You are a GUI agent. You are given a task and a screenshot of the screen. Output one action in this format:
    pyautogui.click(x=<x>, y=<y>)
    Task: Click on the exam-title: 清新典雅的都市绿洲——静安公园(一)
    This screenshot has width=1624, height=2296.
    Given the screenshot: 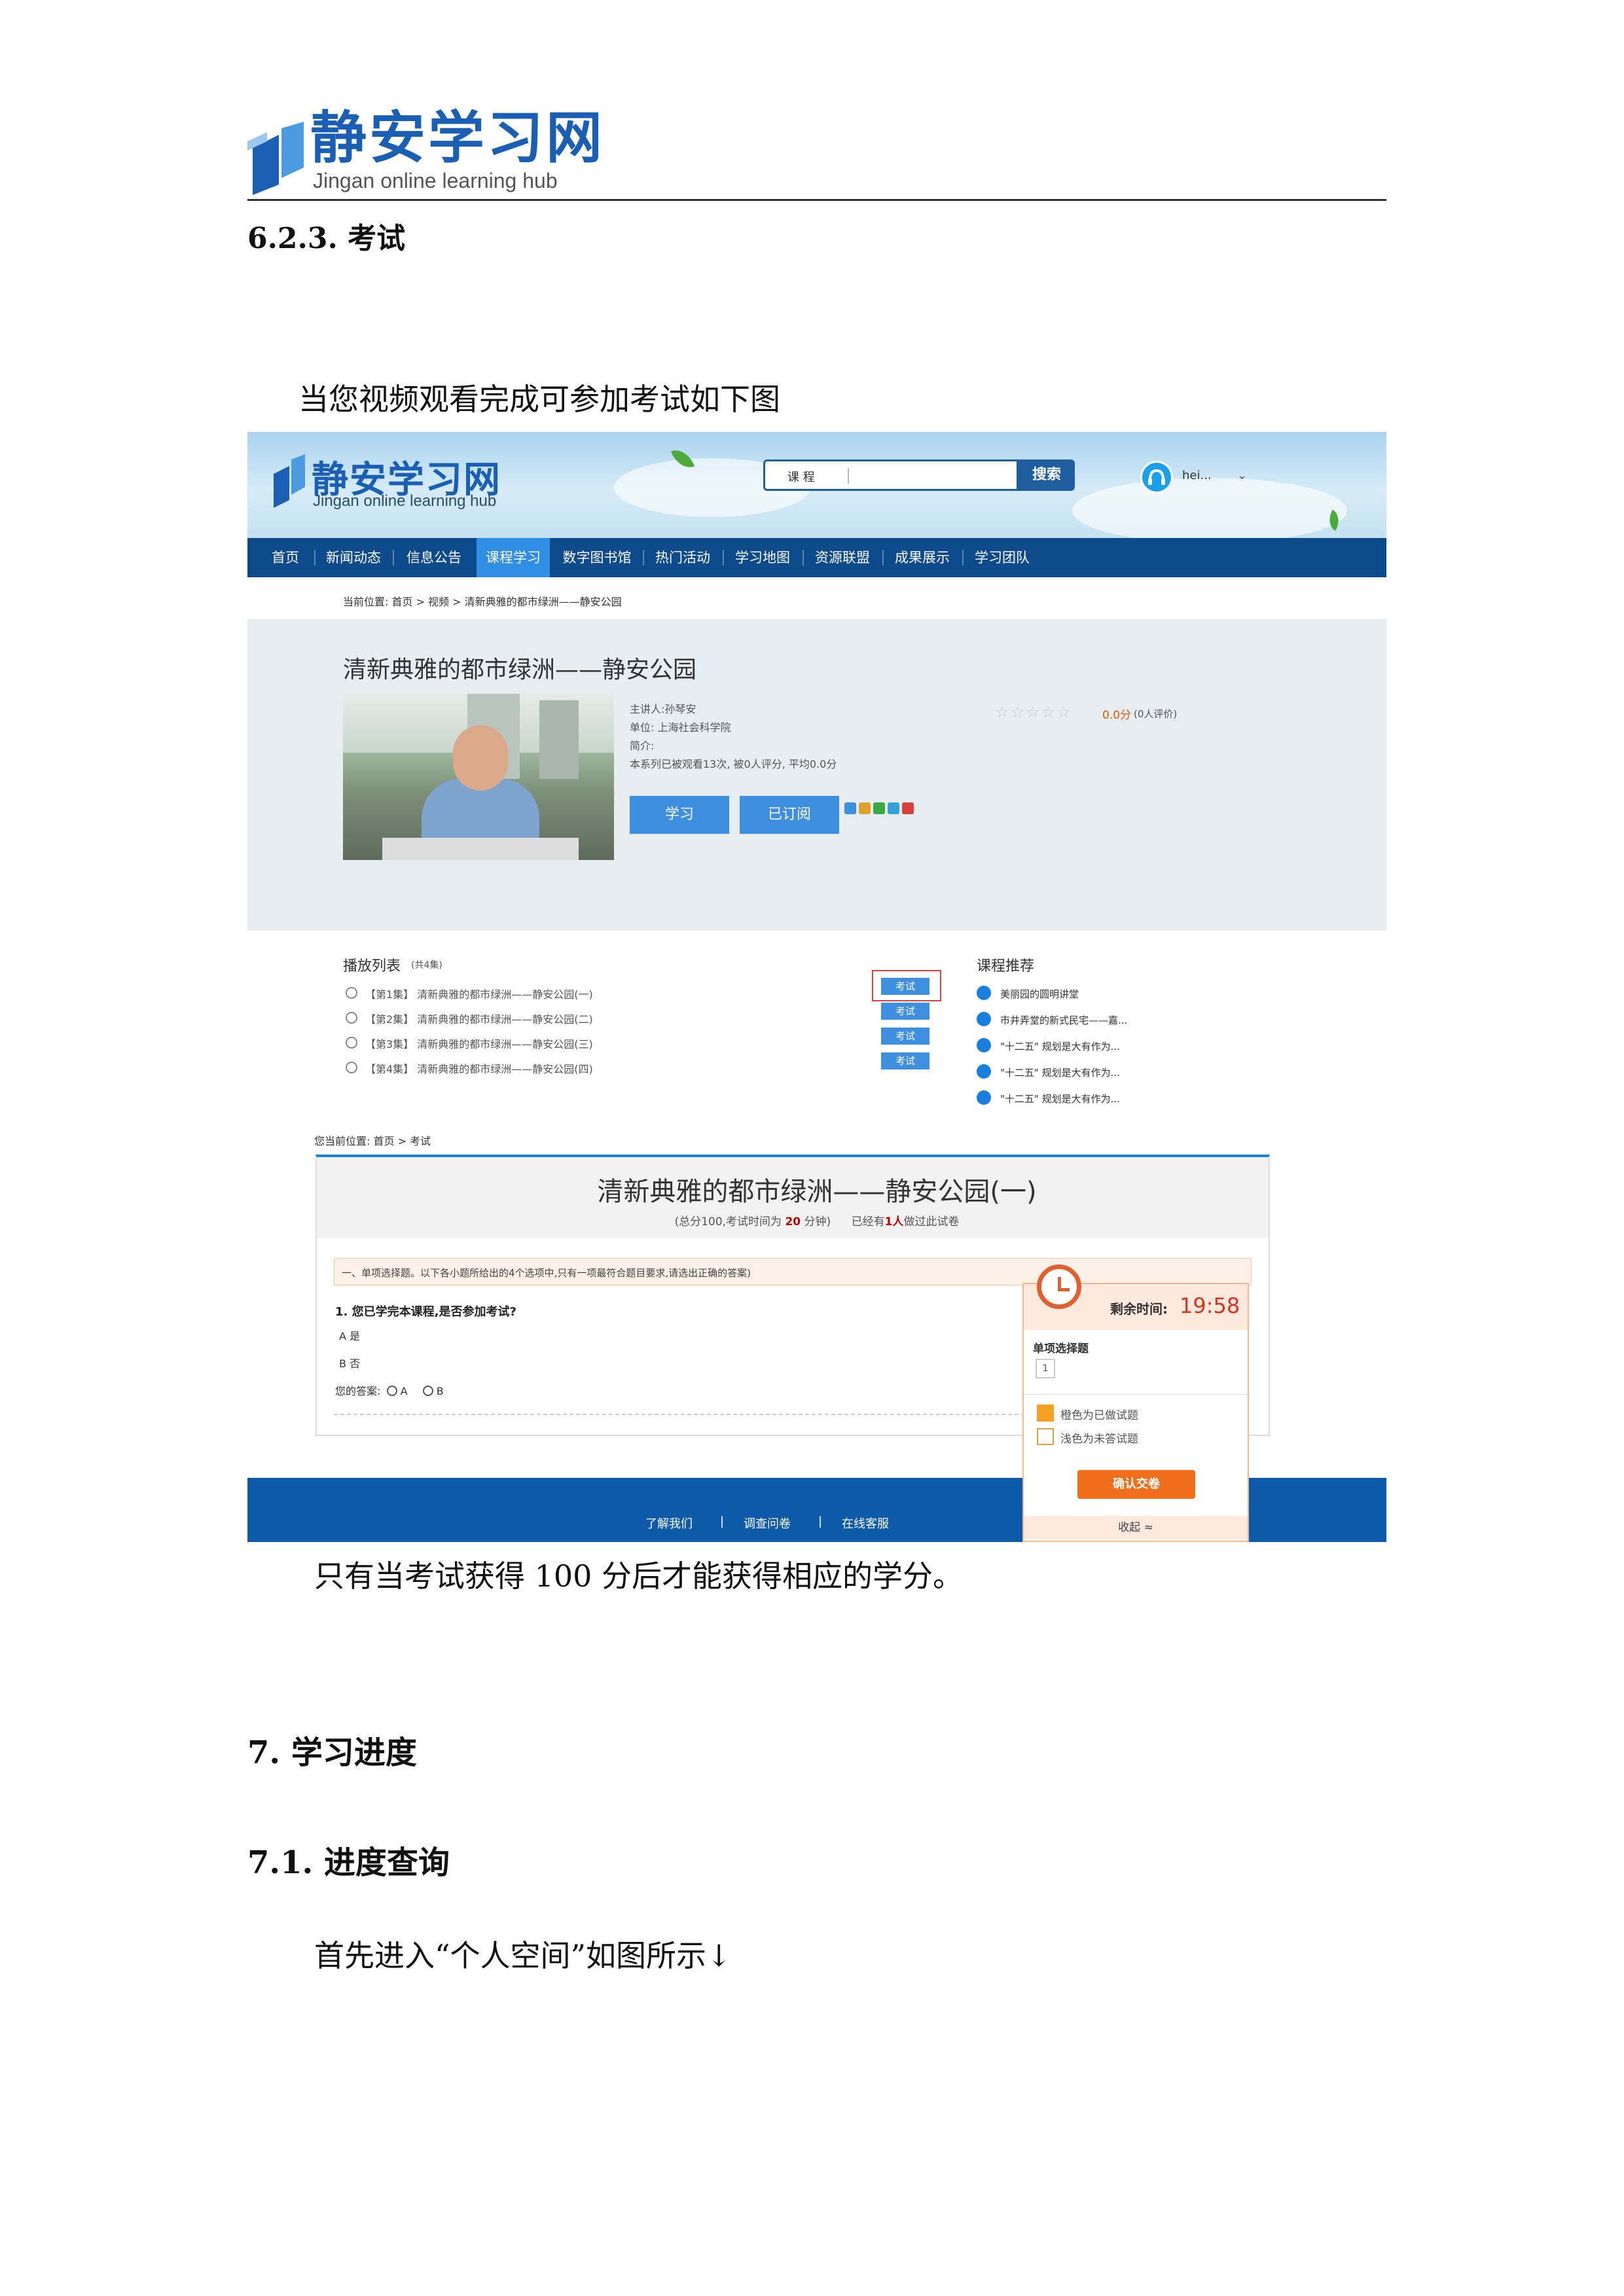 What is the action you would take?
    pyautogui.click(x=817, y=1192)
    